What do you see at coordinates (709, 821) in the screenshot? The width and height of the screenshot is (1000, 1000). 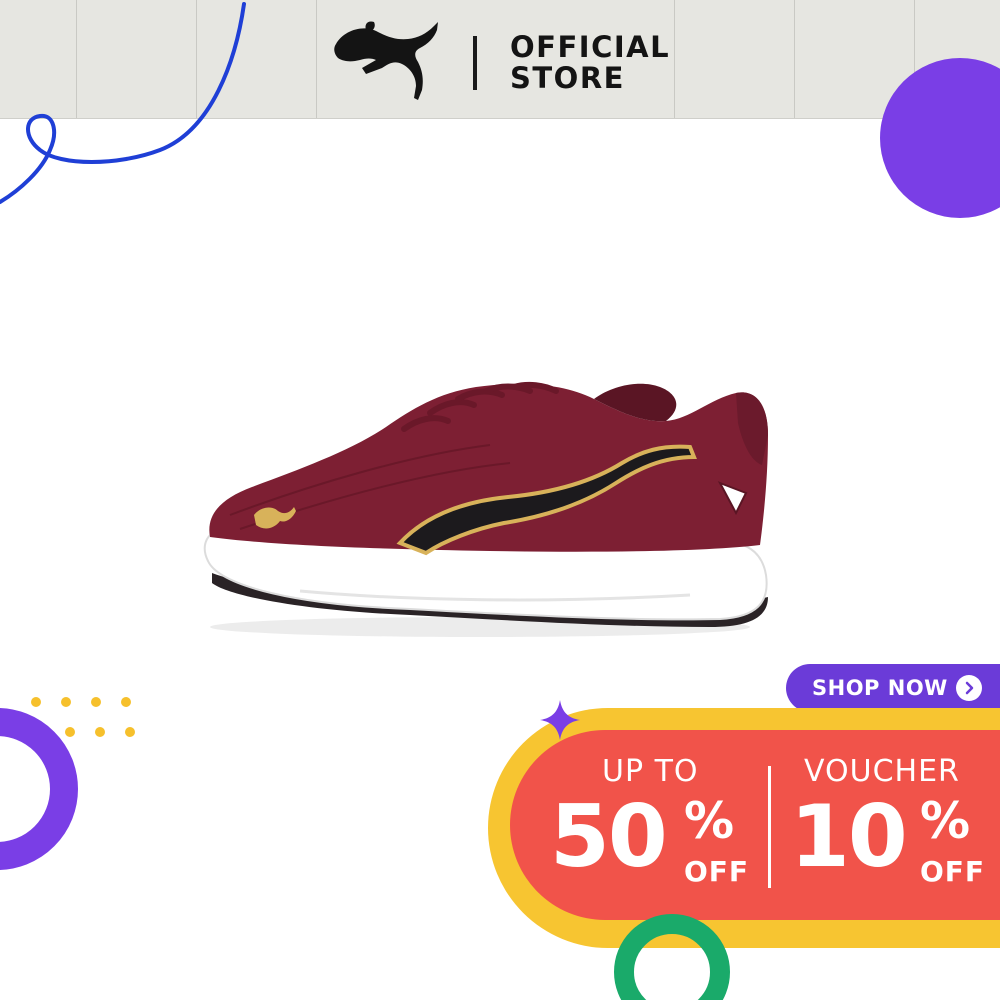 I see `discount-percent: %` at bounding box center [709, 821].